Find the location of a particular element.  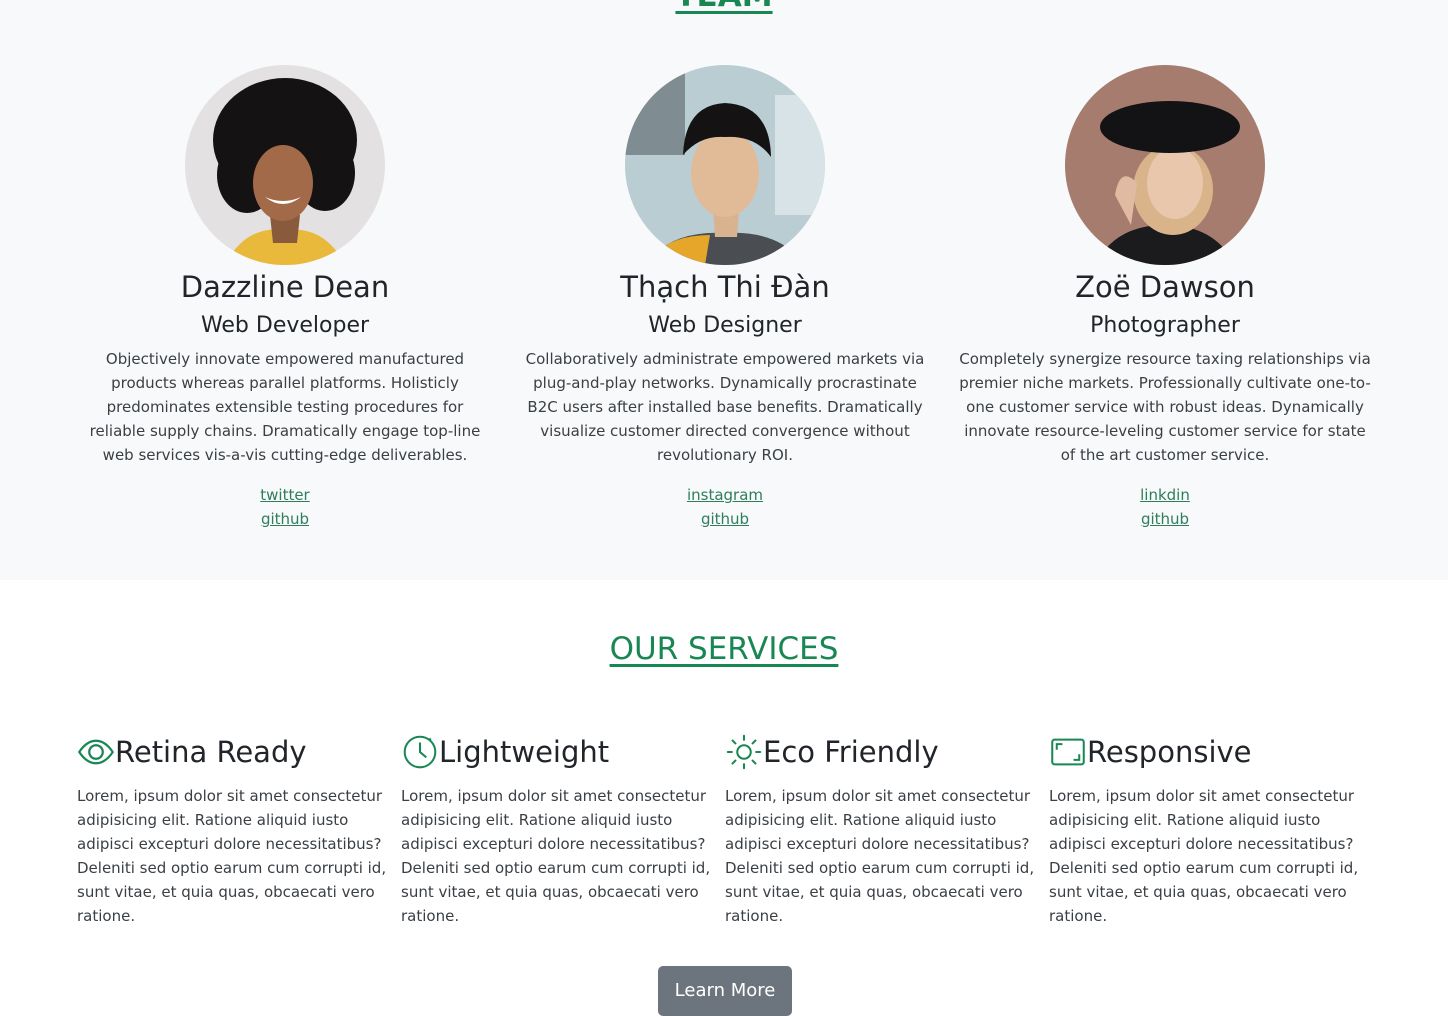

social-links: linkdin github is located at coordinates (1165, 507).